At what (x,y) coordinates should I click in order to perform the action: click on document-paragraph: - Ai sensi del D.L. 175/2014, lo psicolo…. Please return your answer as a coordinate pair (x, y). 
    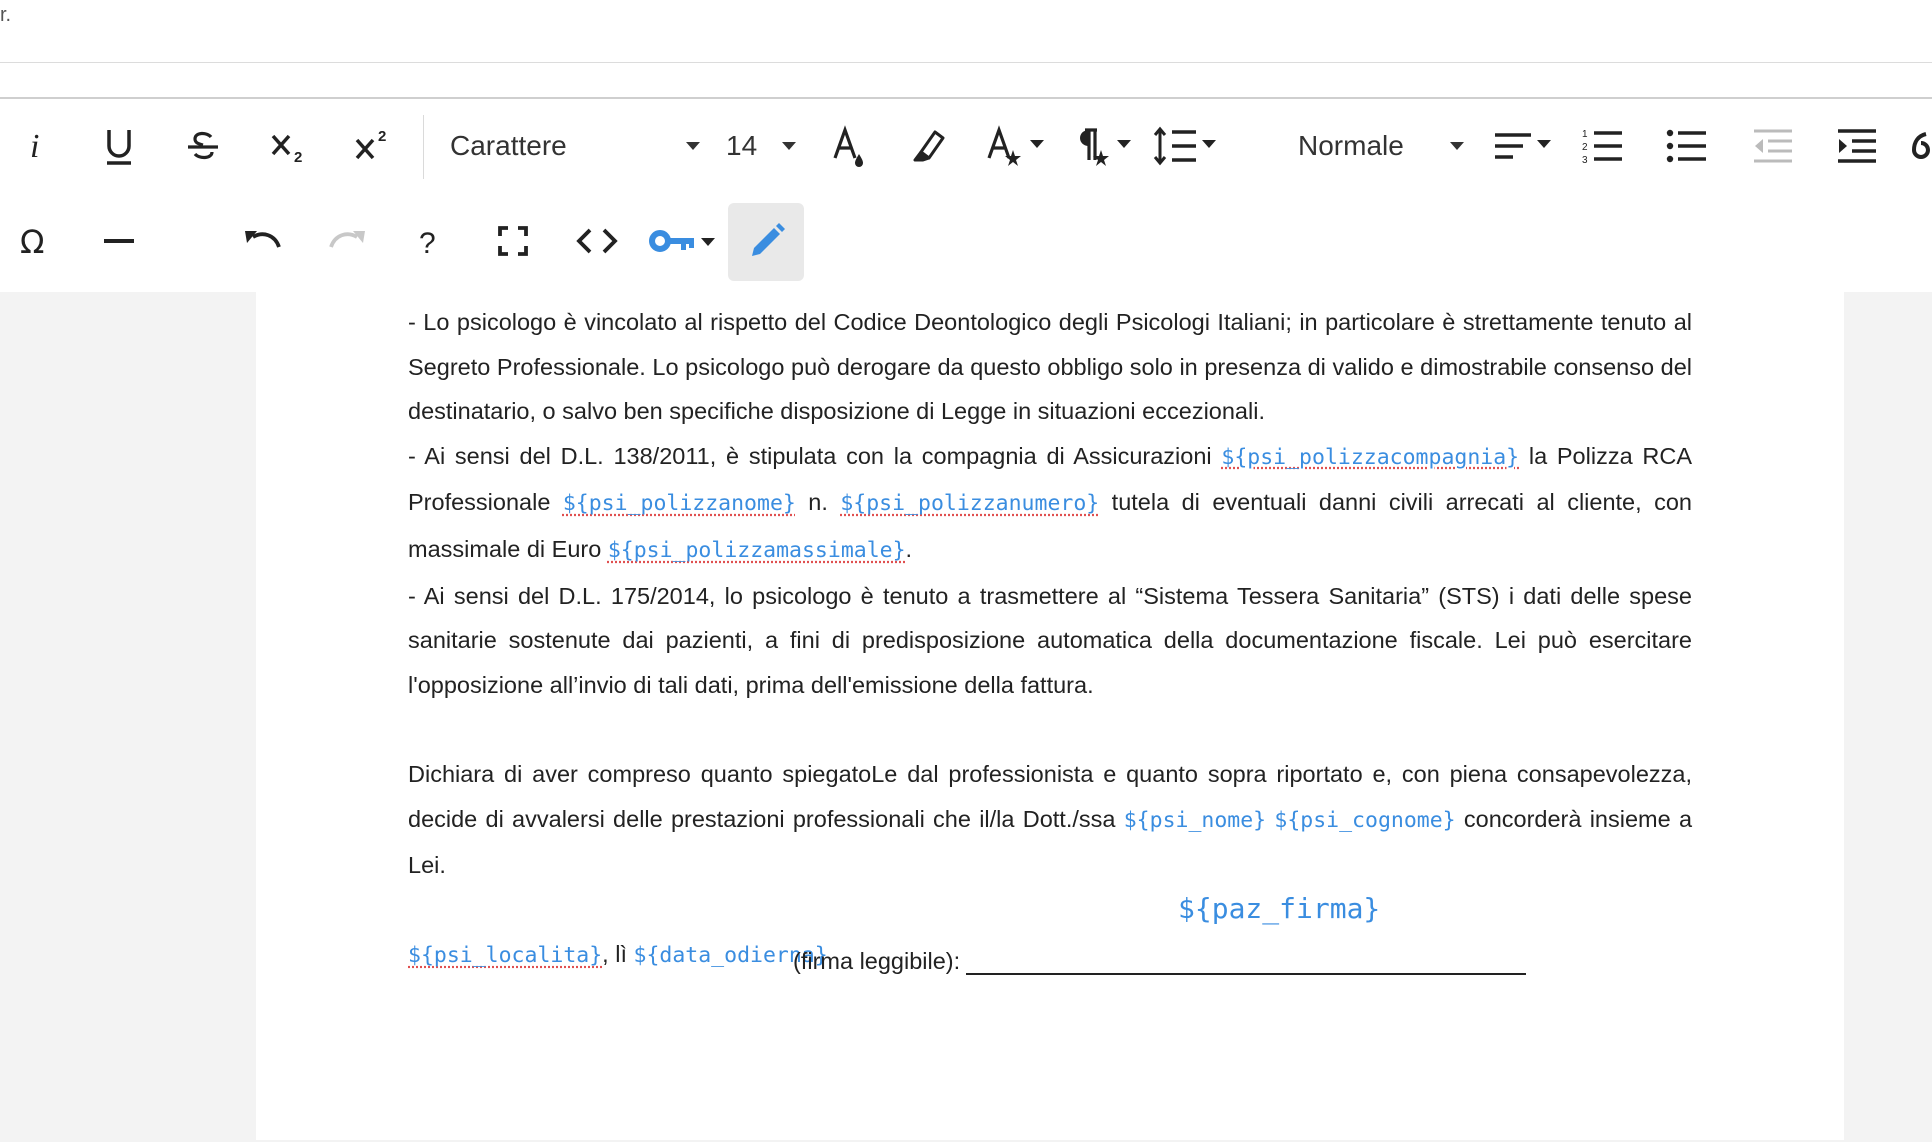
    Looking at the image, I should click on (1050, 641).